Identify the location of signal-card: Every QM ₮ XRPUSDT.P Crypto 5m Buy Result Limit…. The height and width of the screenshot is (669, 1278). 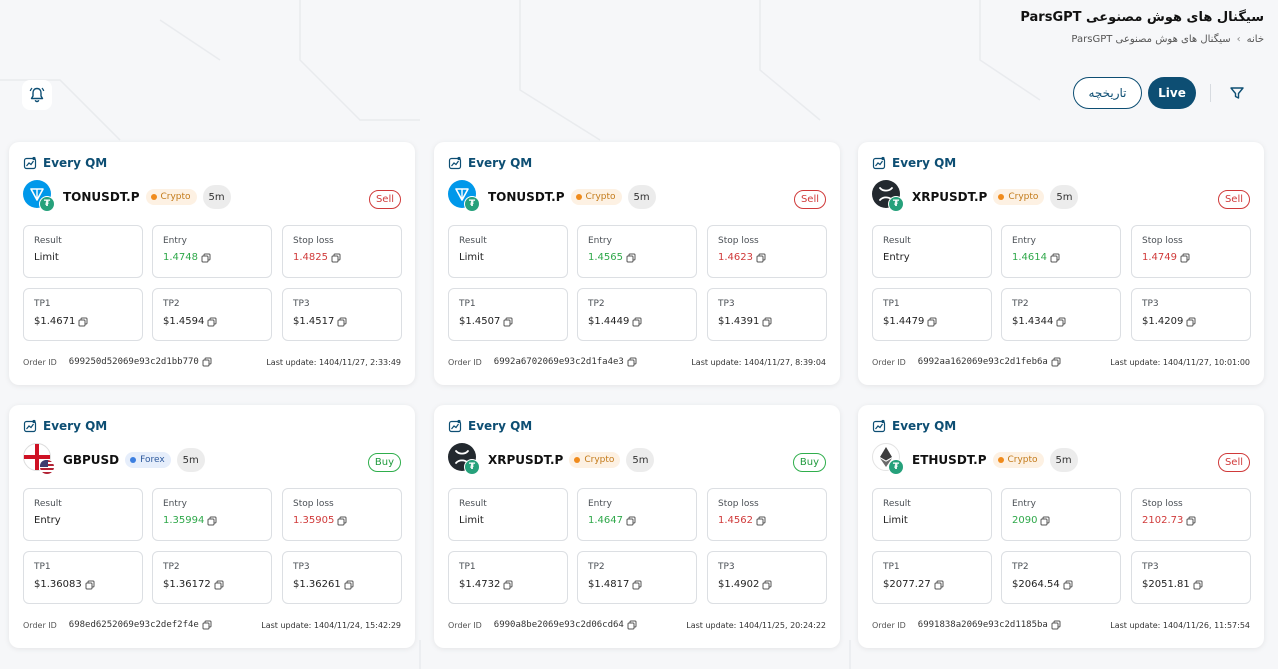
(637, 526).